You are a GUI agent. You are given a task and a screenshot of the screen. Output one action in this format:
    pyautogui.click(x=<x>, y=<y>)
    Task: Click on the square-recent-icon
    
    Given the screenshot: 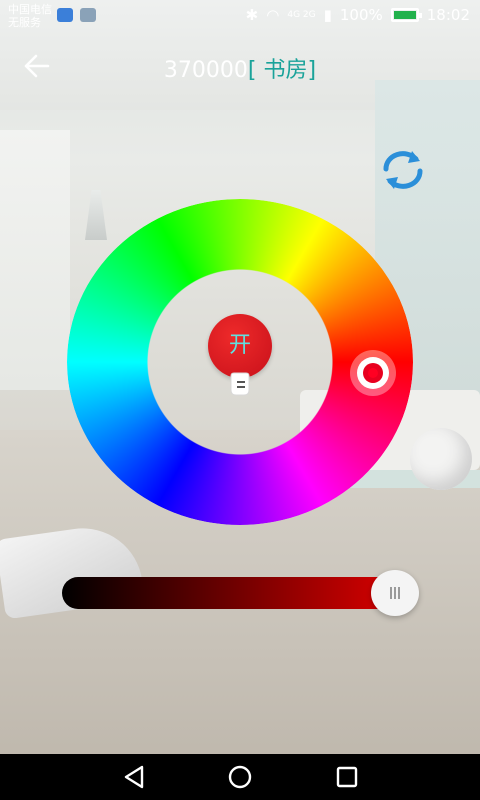 What is the action you would take?
    pyautogui.click(x=347, y=777)
    